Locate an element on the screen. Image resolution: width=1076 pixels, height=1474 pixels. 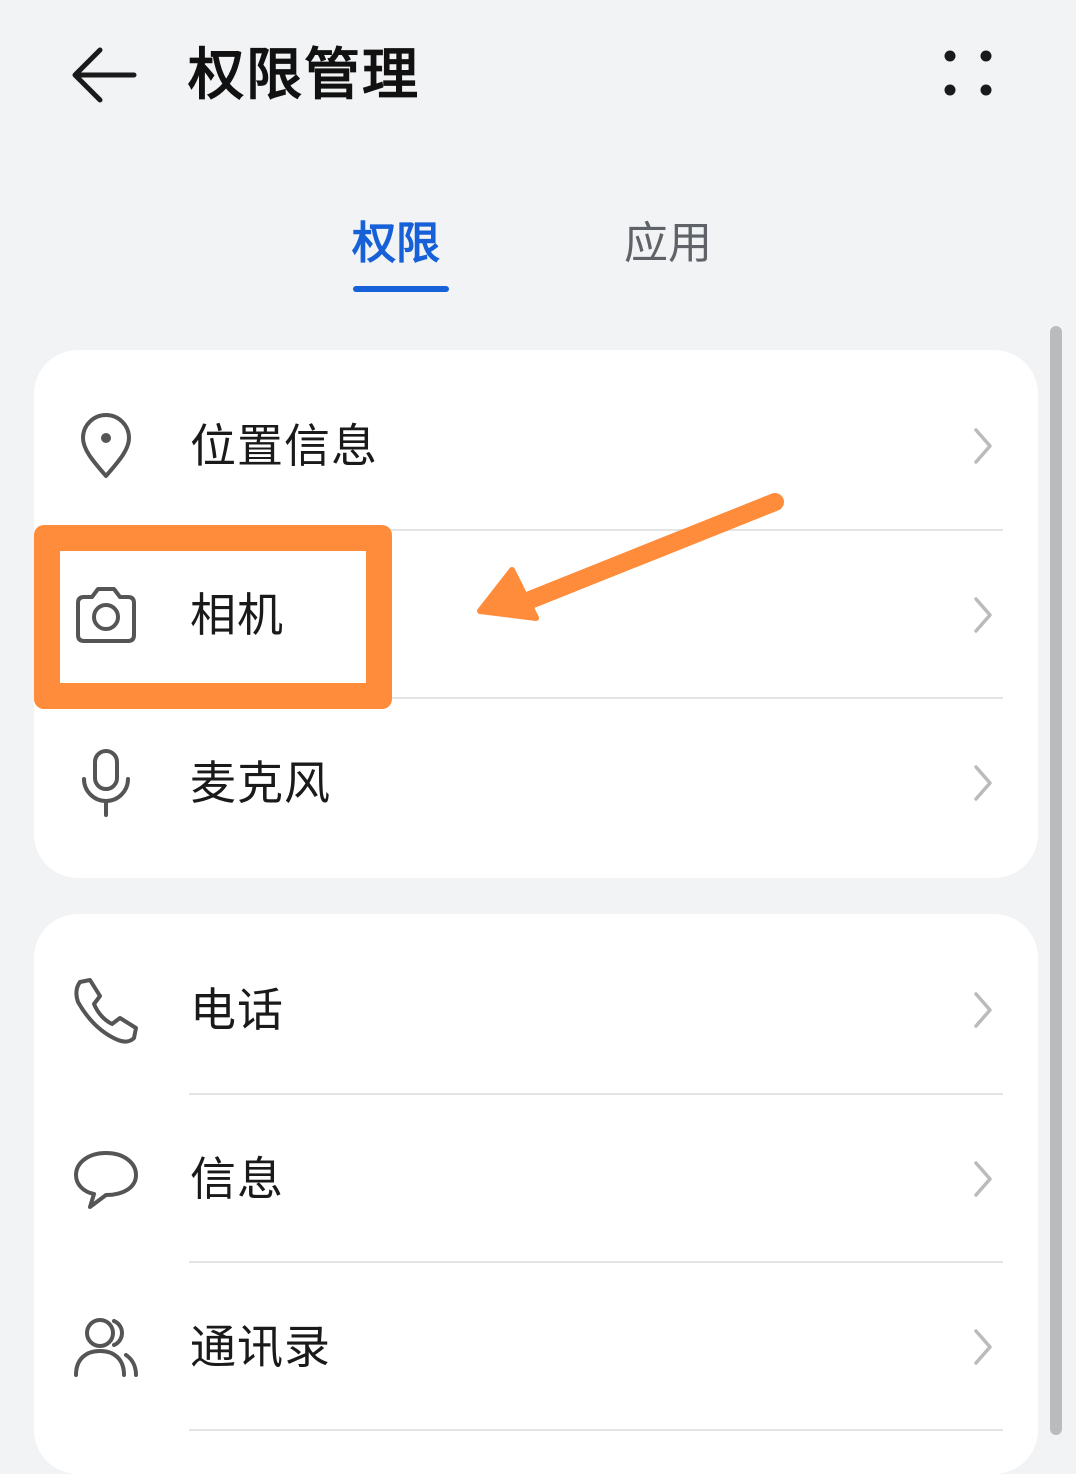
permission-item-label: 电话 is located at coordinates (237, 1010).